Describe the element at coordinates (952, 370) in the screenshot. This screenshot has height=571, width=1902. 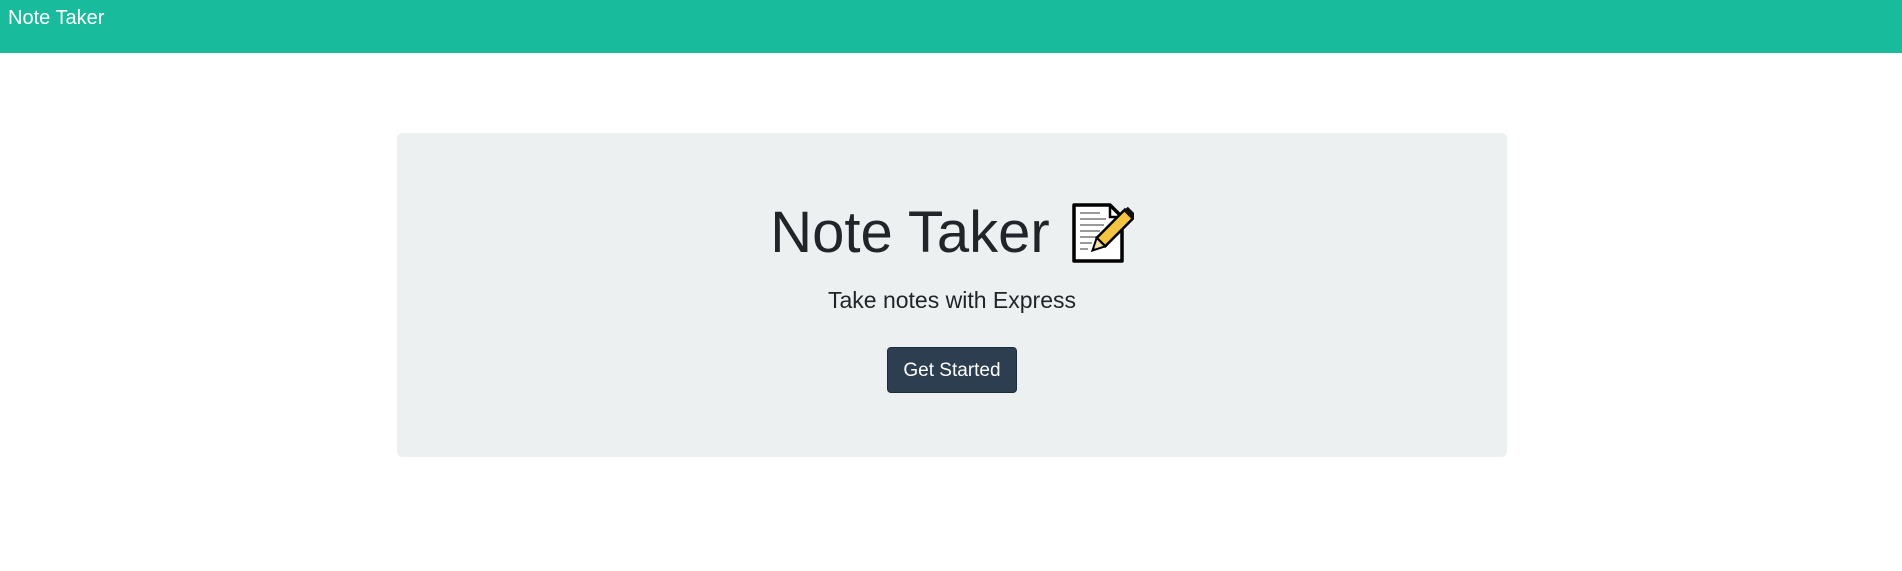
I see `get-started-button: Get Started` at that location.